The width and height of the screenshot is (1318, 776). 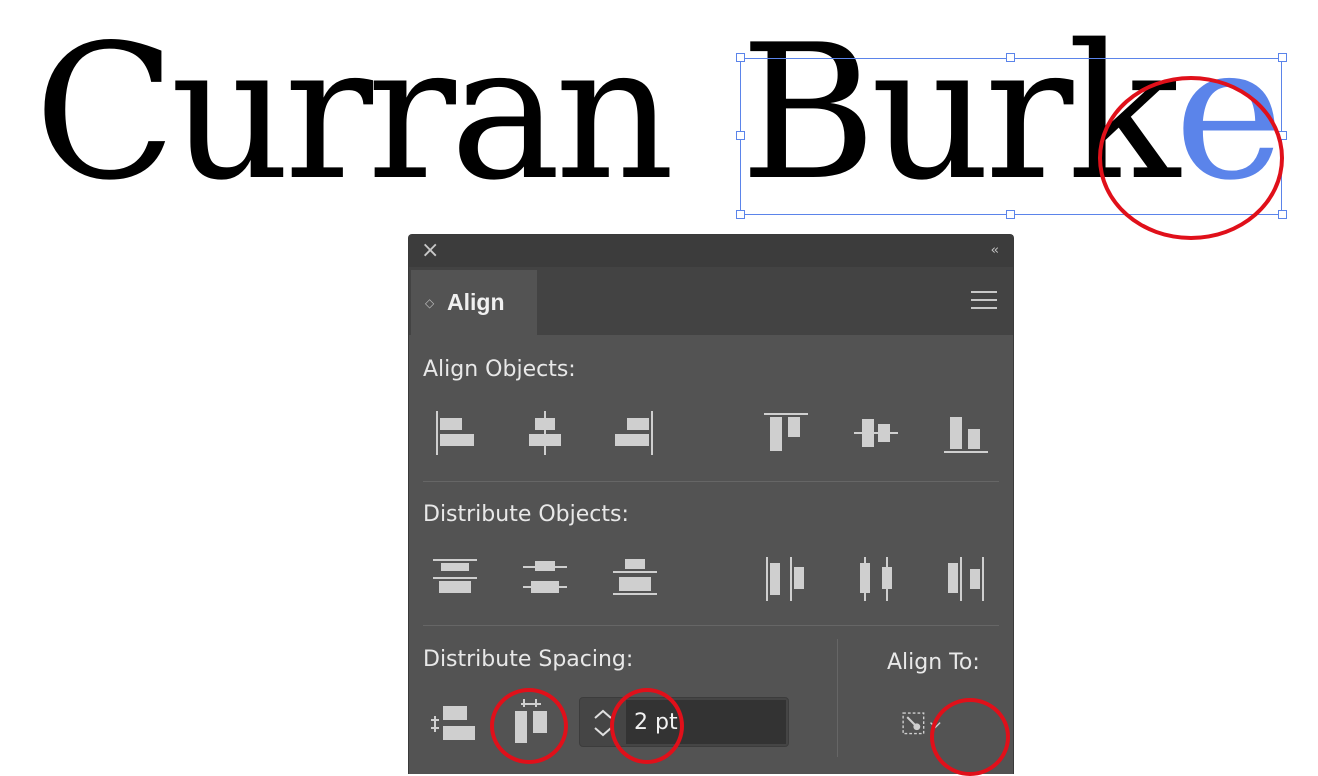 What do you see at coordinates (455, 576) in the screenshot?
I see `vertical-distribute-top-icon` at bounding box center [455, 576].